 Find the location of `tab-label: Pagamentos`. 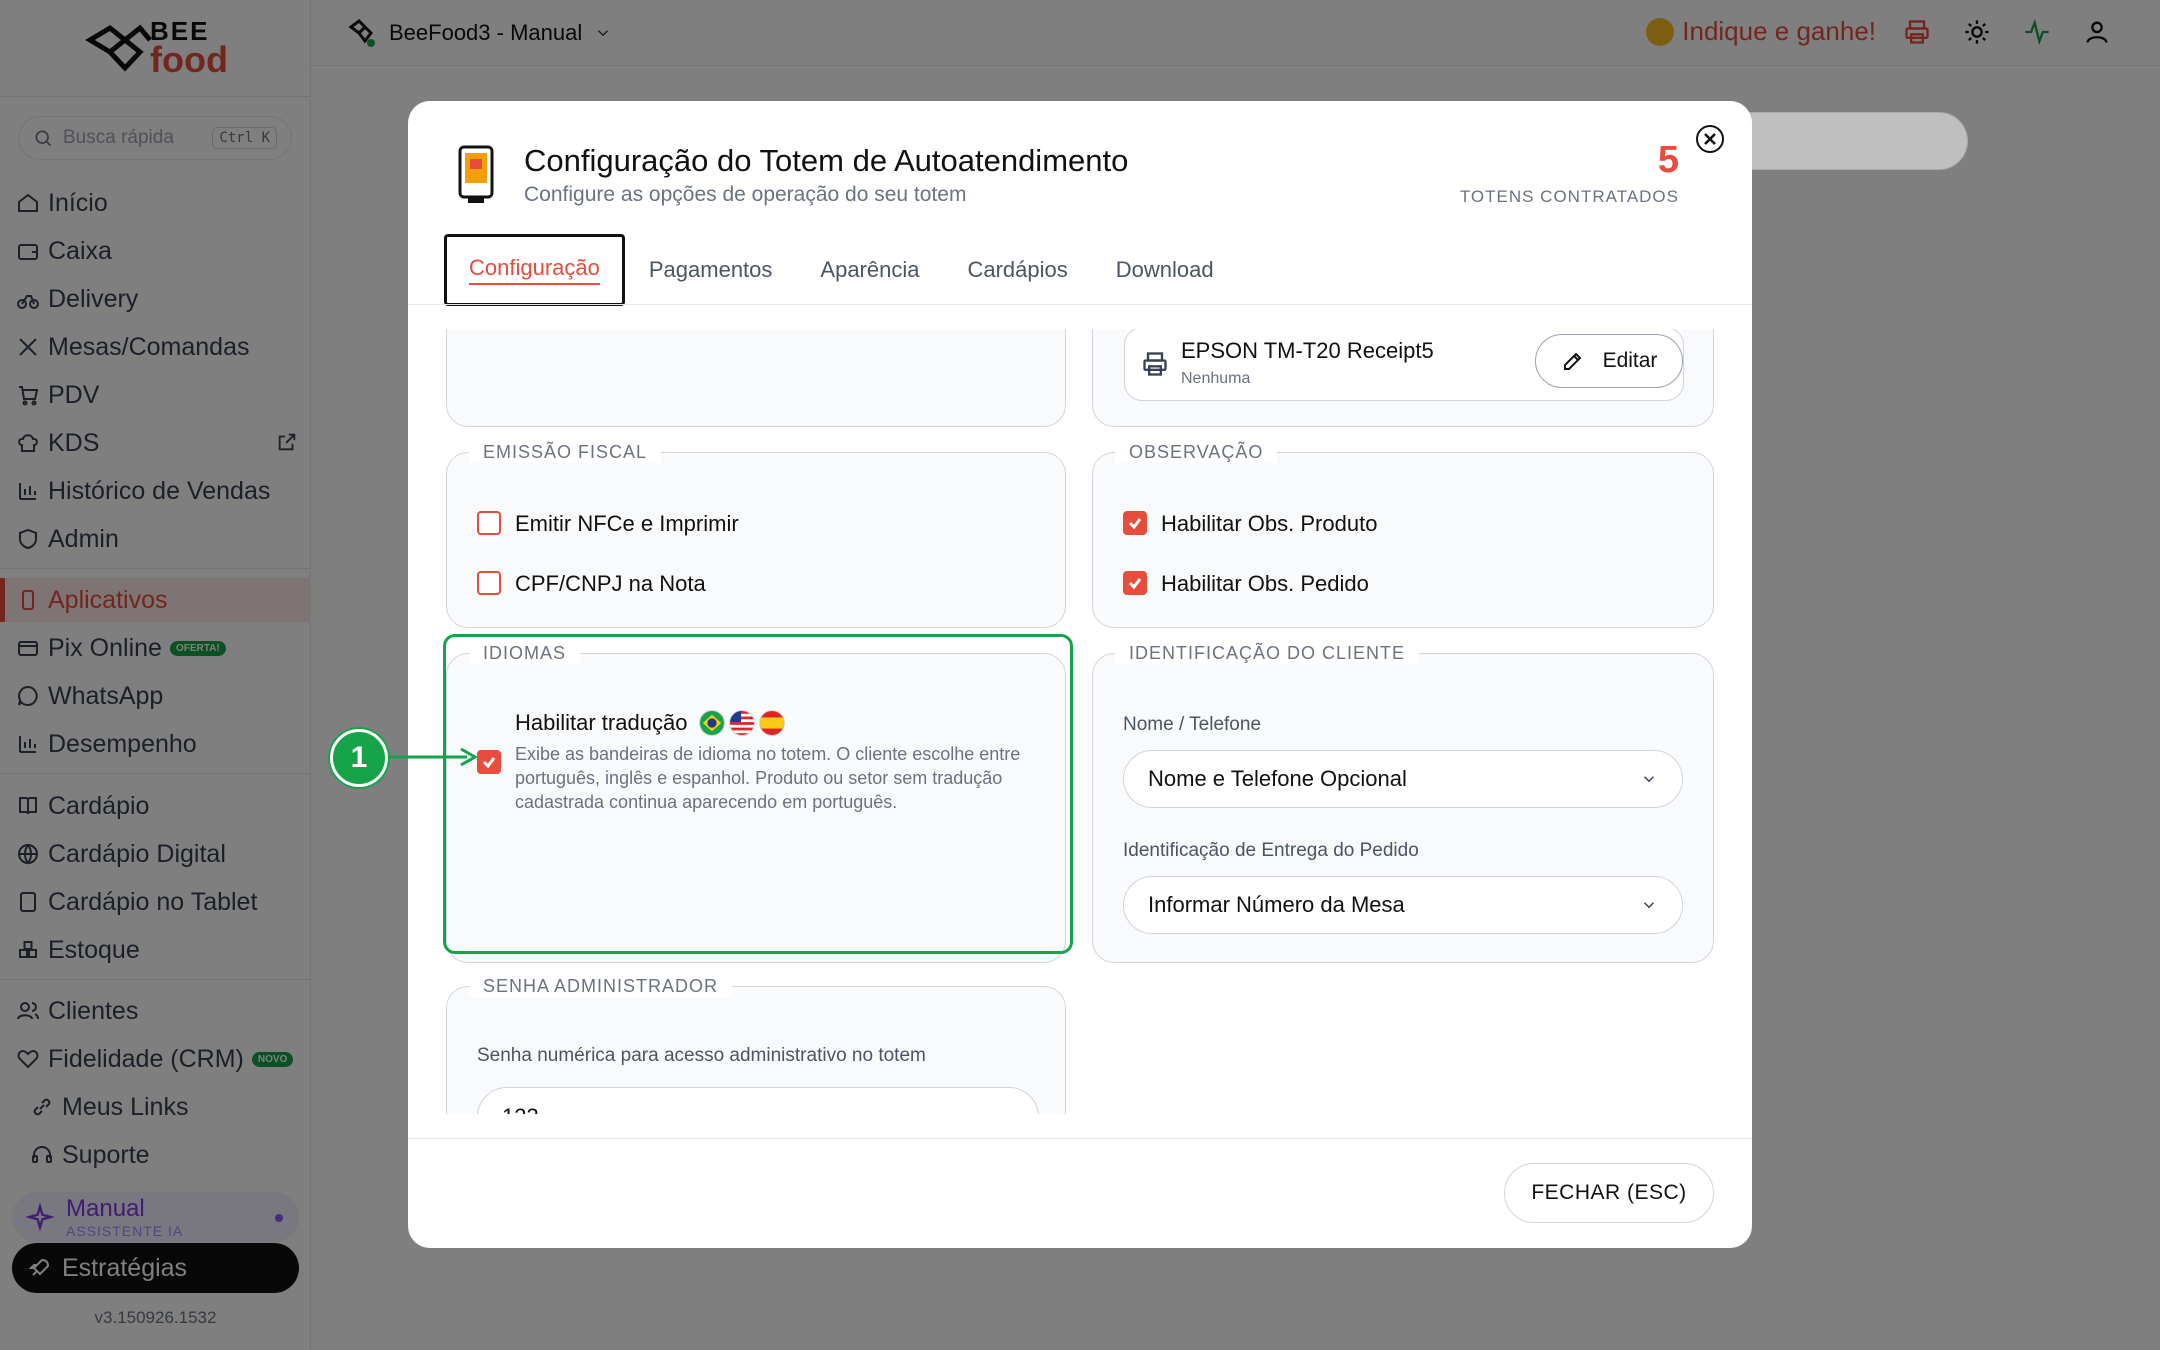

tab-label: Pagamentos is located at coordinates (710, 269).